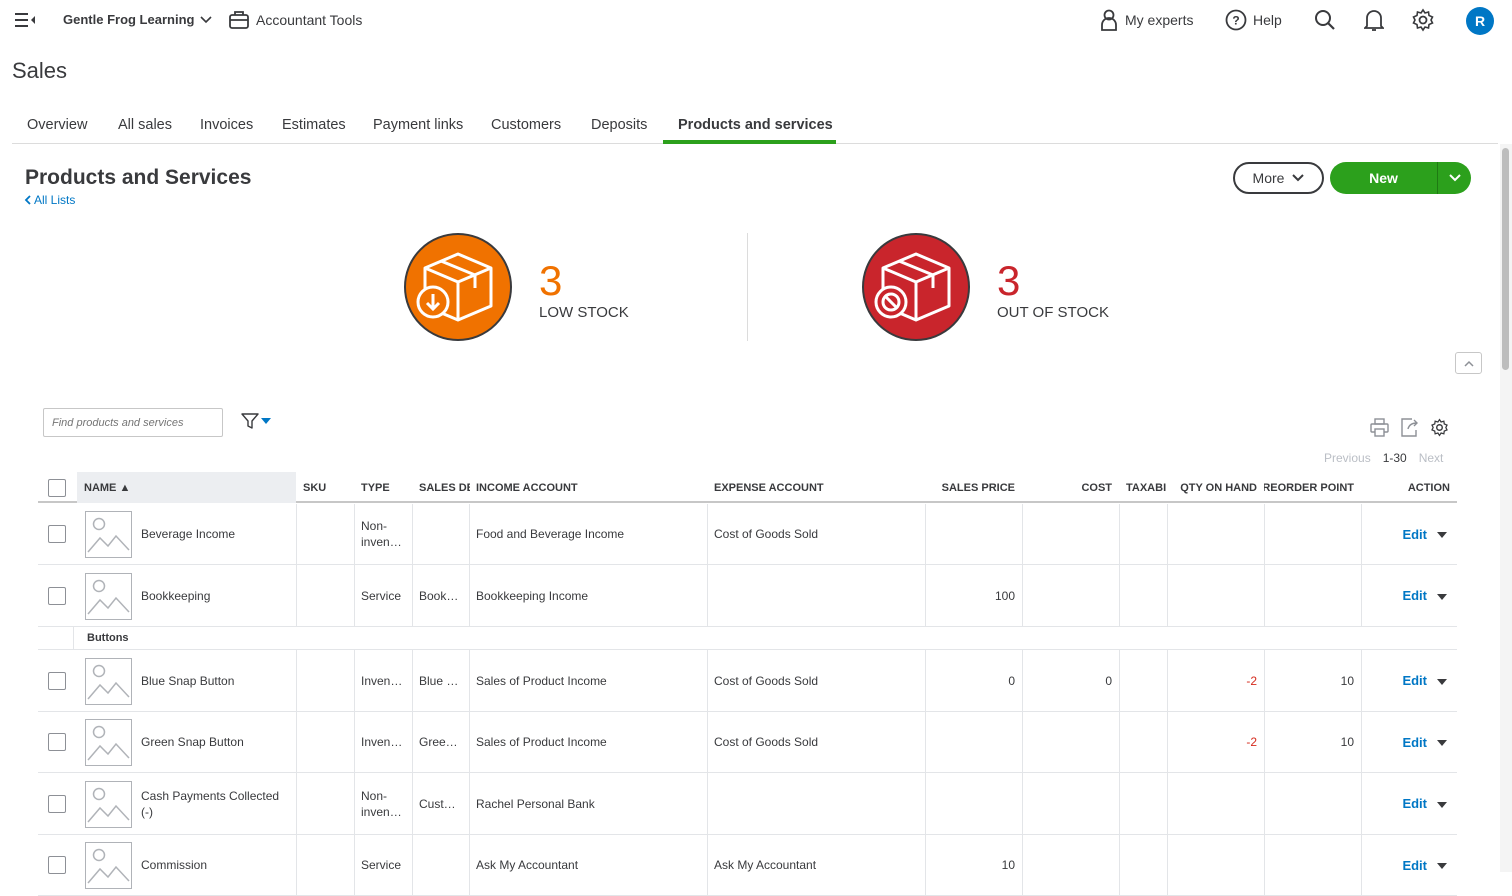 The height and width of the screenshot is (896, 1512). I want to click on tab-overview: Overview, so click(57, 125).